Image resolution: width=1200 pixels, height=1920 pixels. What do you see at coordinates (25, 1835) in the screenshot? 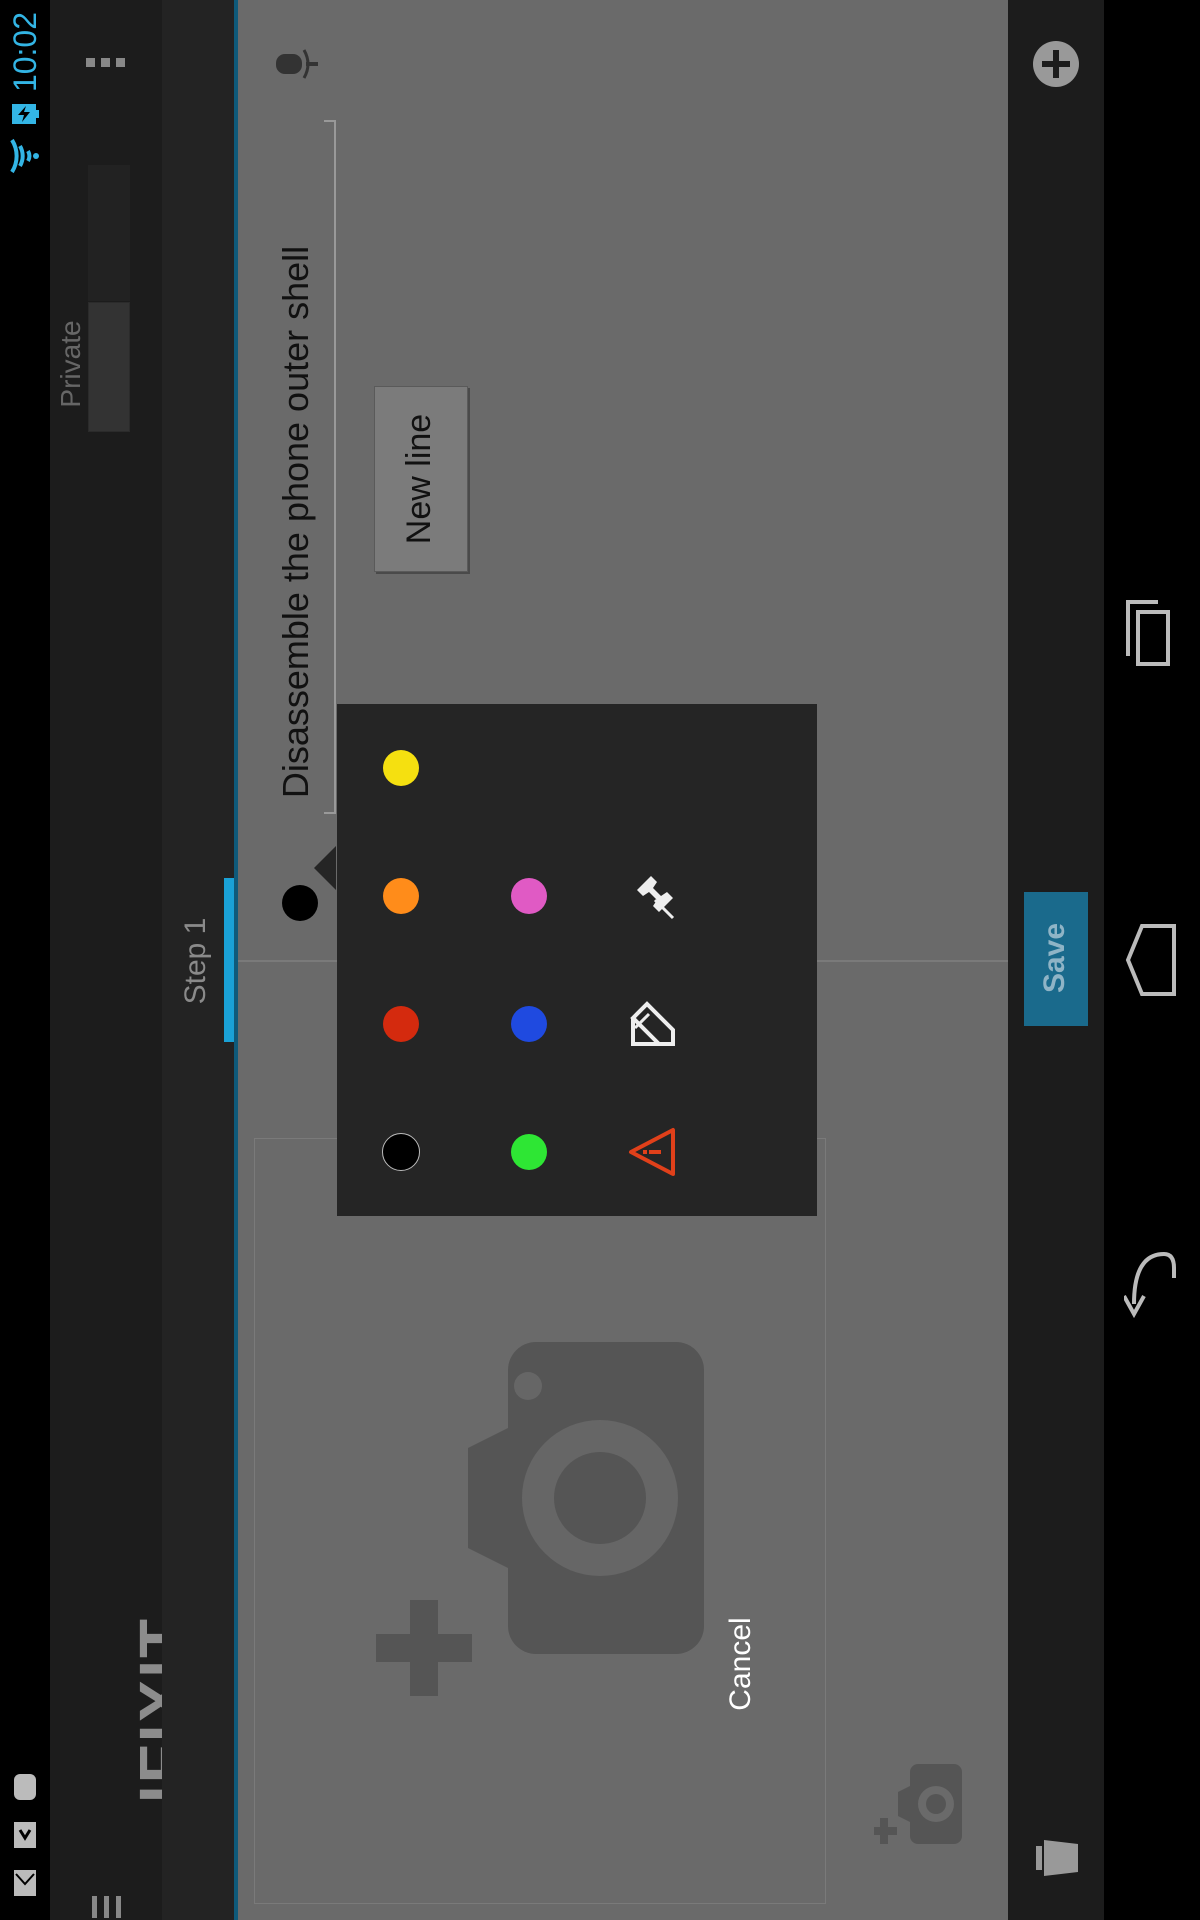
I see `download-notification-icon` at bounding box center [25, 1835].